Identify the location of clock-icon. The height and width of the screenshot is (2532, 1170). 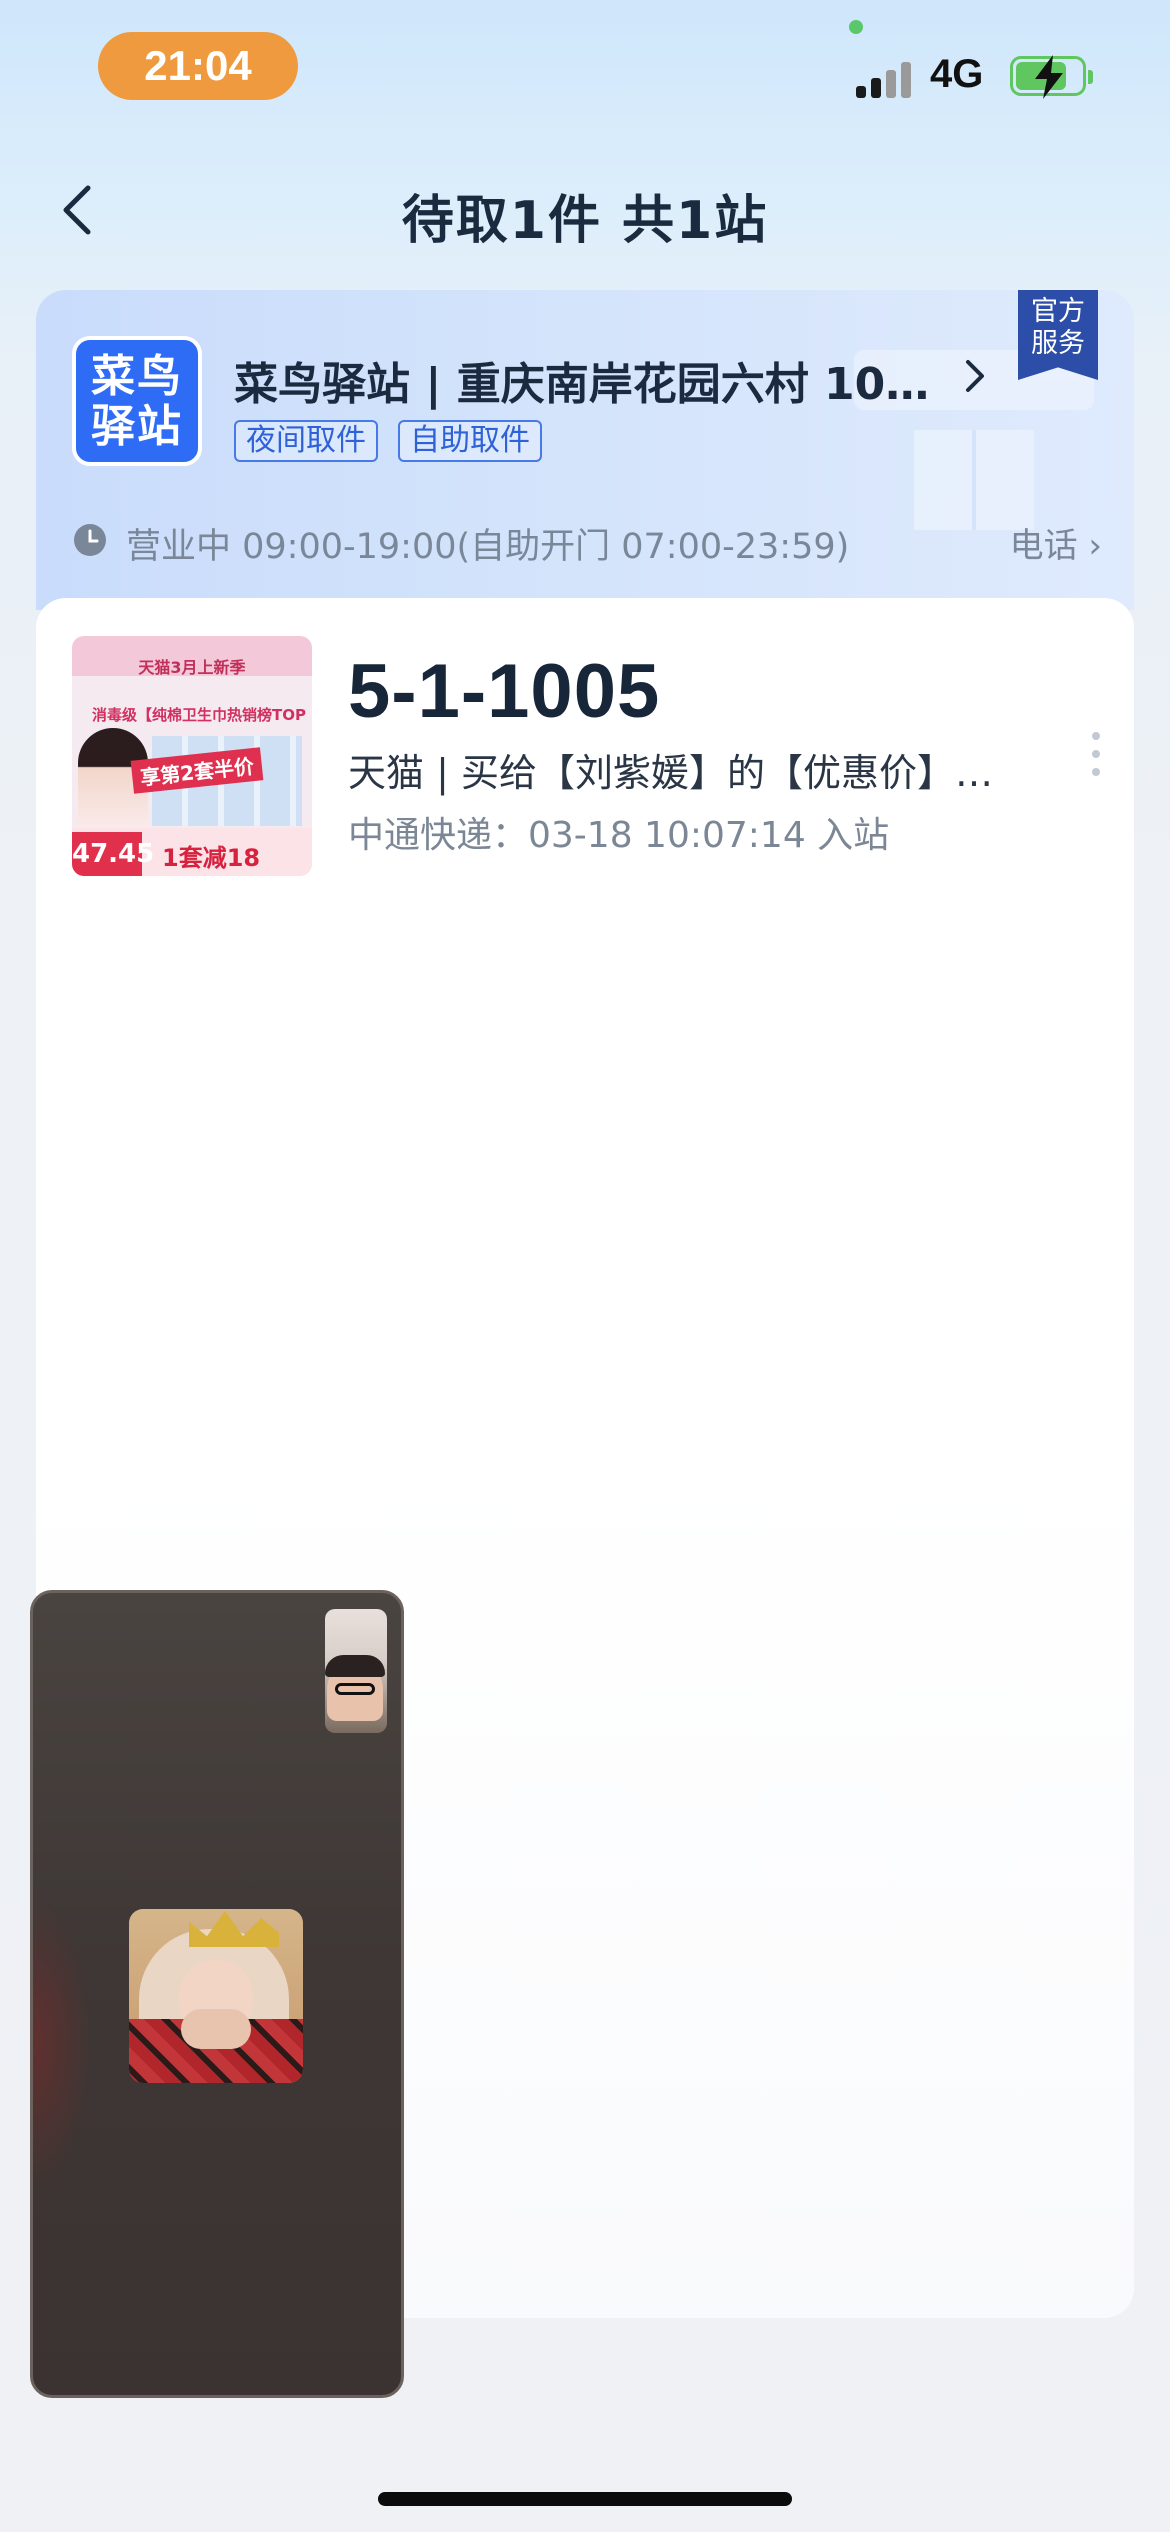
(90, 540).